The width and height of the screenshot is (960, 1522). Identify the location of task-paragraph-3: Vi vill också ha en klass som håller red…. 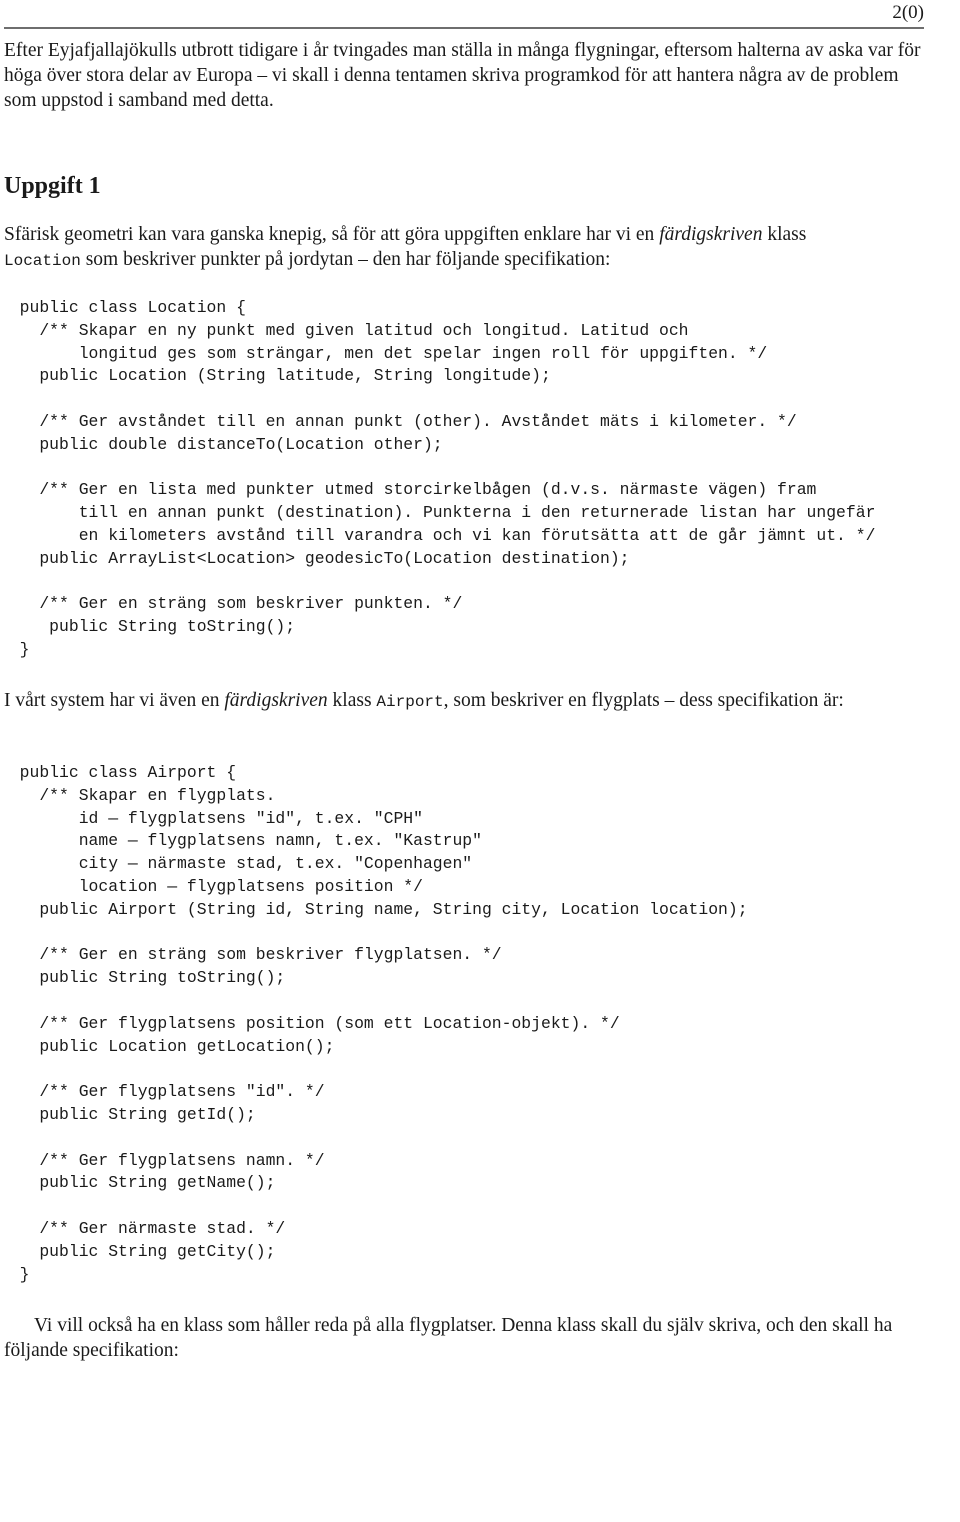
(448, 1338).